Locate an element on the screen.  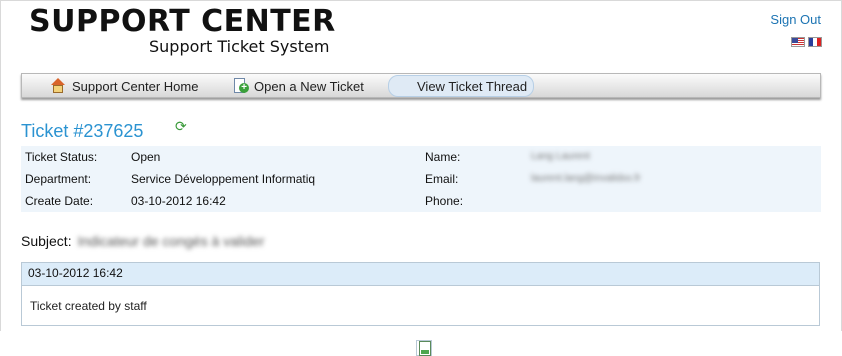
logo-subtitle: Support Ticket System is located at coordinates (239, 46).